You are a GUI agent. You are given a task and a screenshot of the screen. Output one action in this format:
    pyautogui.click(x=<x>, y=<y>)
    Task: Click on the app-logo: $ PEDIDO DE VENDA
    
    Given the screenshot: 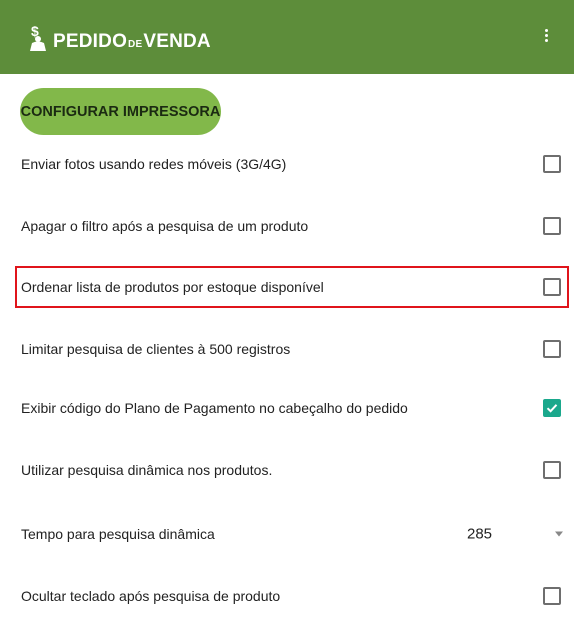 What is the action you would take?
    pyautogui.click(x=119, y=37)
    